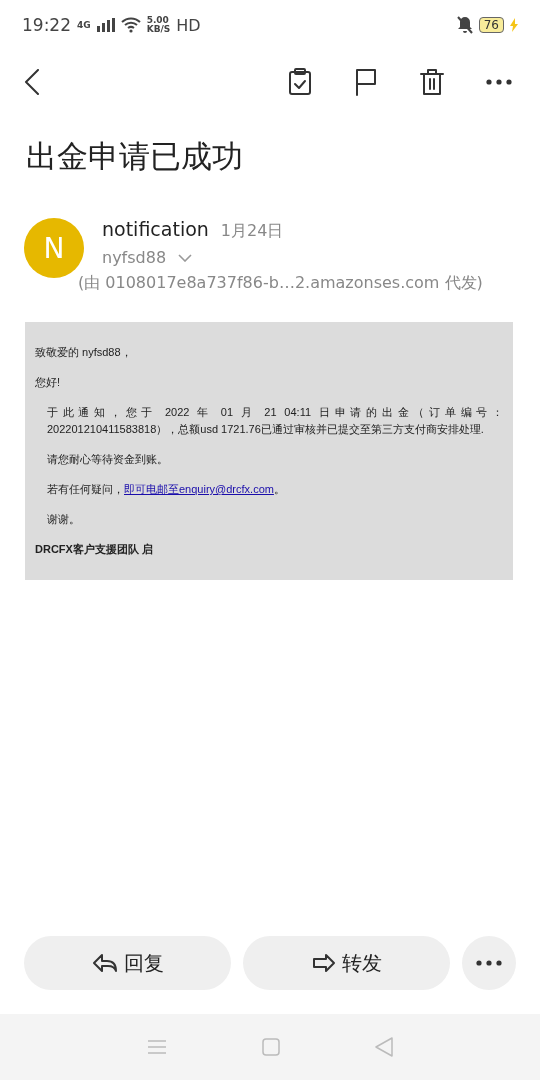 This screenshot has height=1080, width=540. Describe the element at coordinates (185, 257) in the screenshot. I see `chevron-down-icon` at that location.